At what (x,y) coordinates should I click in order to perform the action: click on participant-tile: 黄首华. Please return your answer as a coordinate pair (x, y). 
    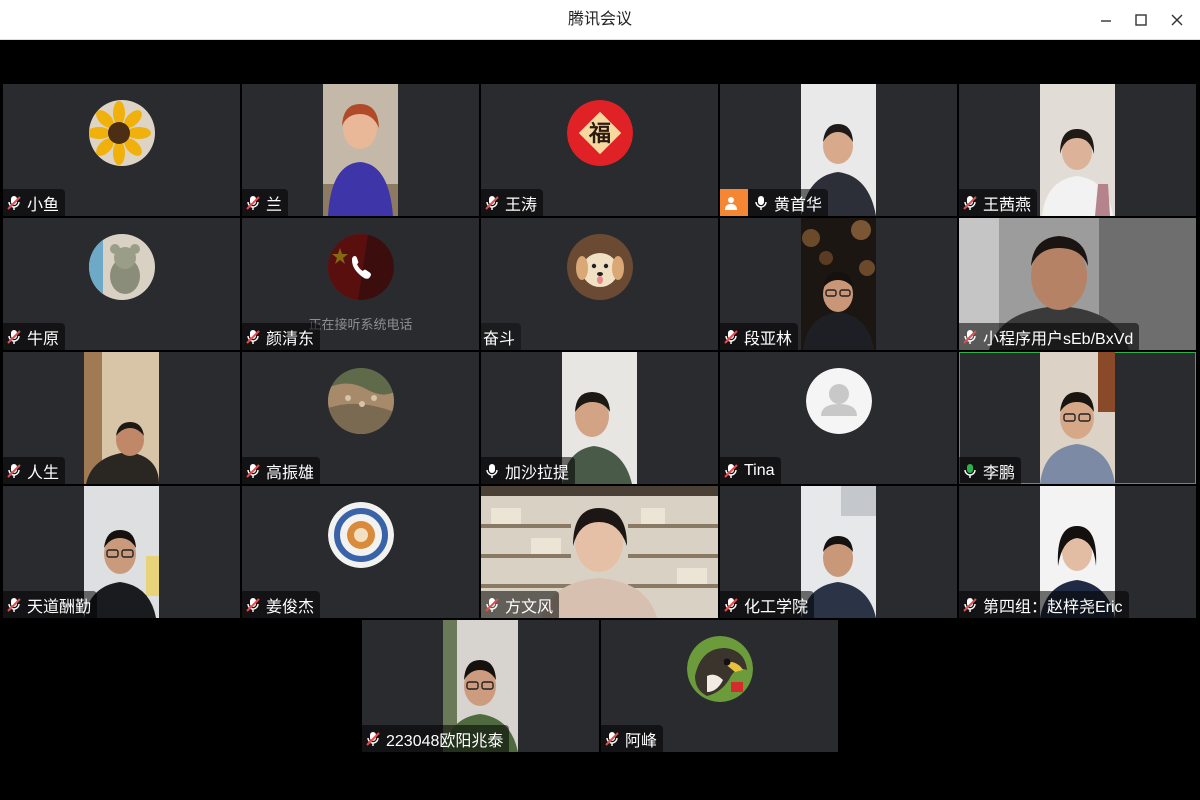
    Looking at the image, I should click on (838, 150).